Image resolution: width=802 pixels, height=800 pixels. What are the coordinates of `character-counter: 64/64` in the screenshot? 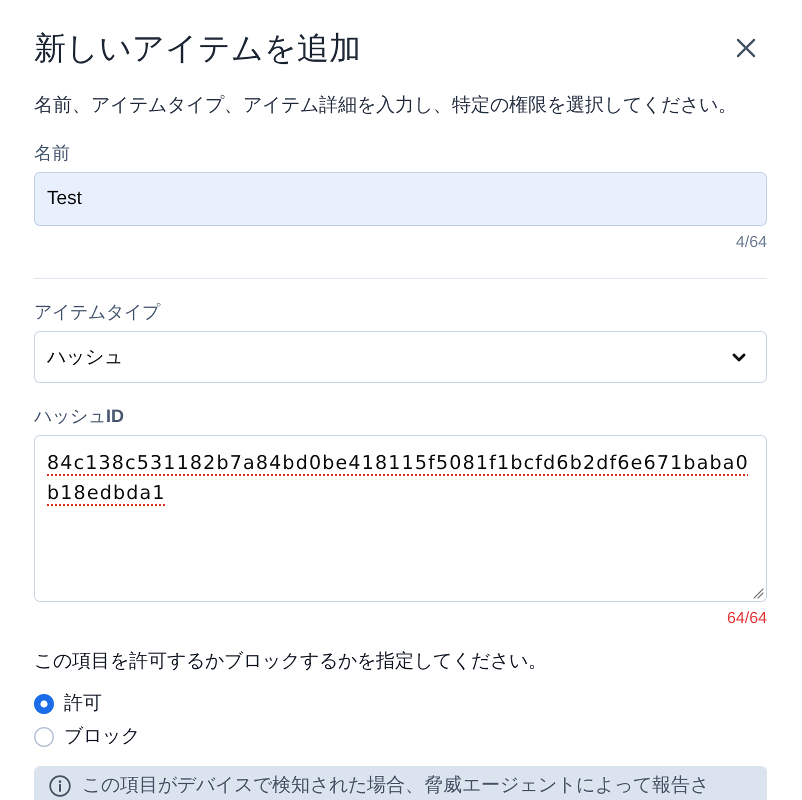 It's located at (746, 619).